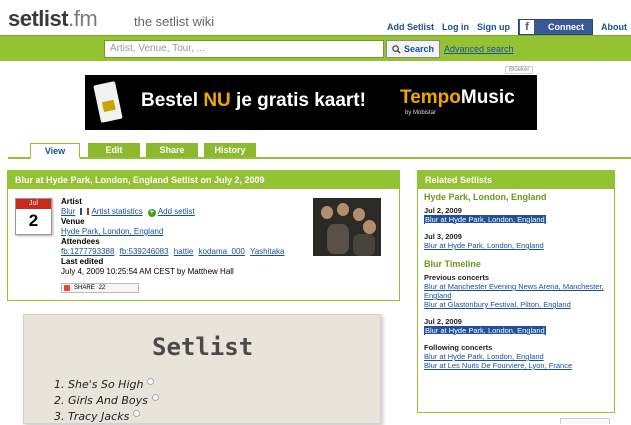 The image size is (631, 425). I want to click on setlist-tabs: View Edit Share History, so click(319, 151).